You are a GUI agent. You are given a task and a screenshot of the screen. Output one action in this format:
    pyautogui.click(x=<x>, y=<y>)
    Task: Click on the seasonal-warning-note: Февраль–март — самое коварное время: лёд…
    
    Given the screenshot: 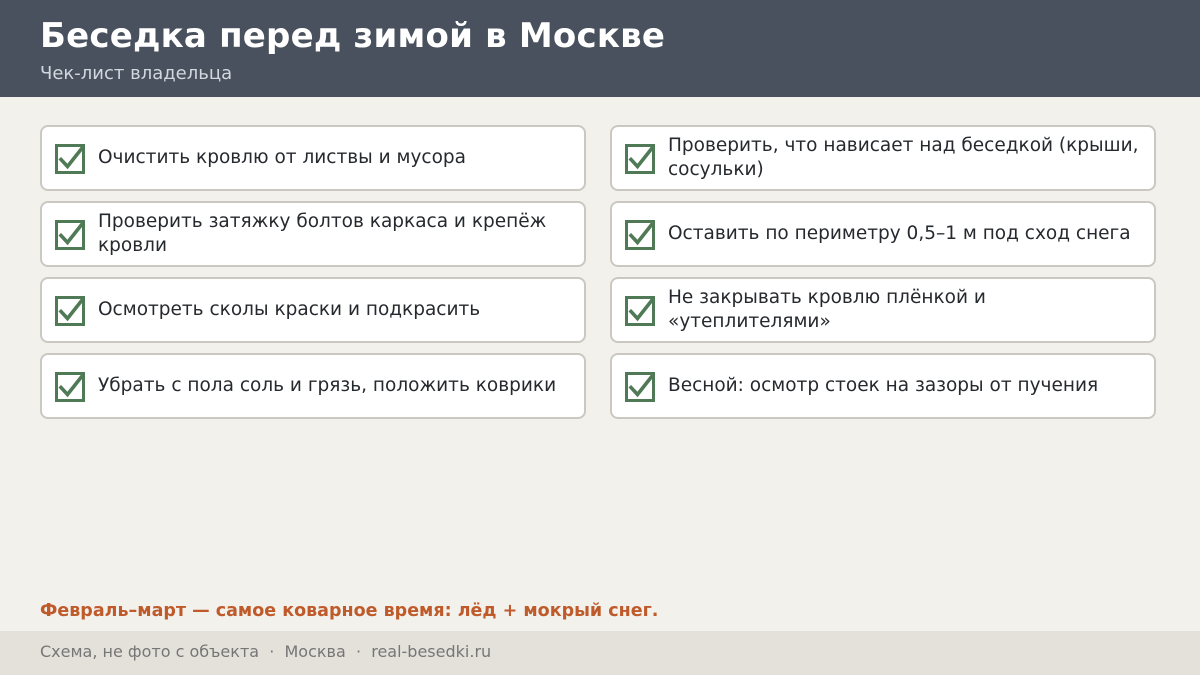 What is the action you would take?
    pyautogui.click(x=349, y=611)
    